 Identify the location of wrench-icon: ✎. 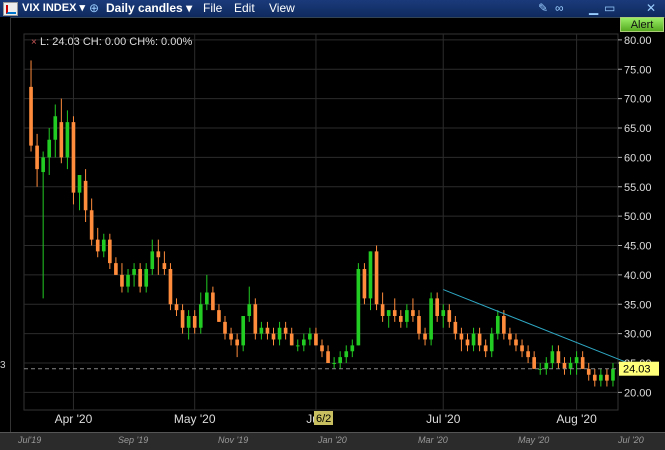
(543, 8).